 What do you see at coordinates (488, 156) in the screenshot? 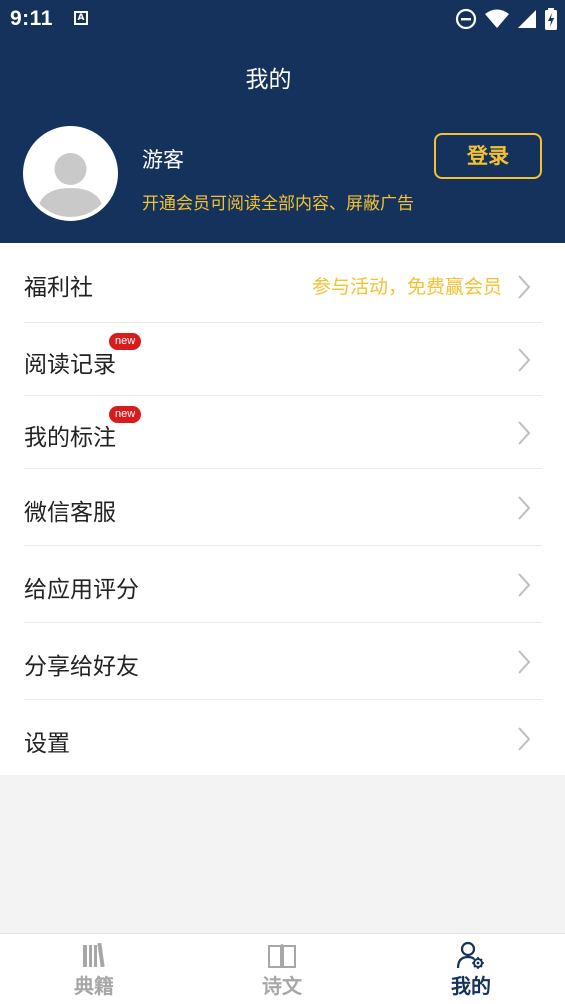
I see `login-button: 登录` at bounding box center [488, 156].